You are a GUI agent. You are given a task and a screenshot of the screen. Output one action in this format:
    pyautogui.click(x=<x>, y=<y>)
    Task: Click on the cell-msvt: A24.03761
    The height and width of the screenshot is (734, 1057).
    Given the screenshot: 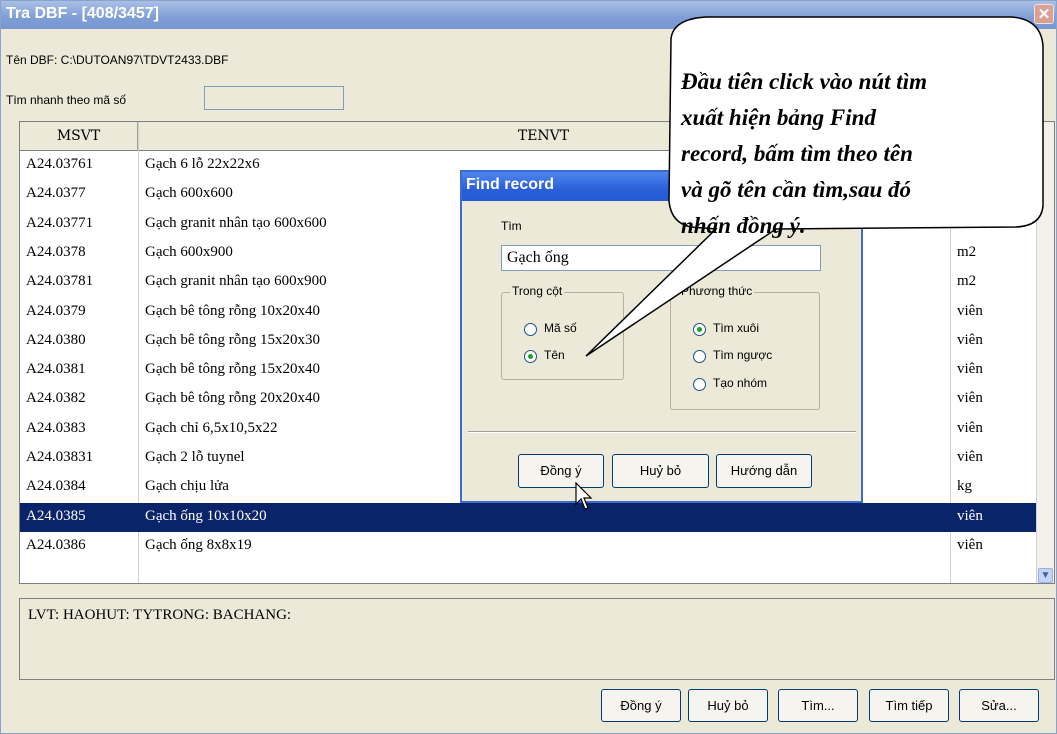 What is the action you would take?
    pyautogui.click(x=60, y=164)
    